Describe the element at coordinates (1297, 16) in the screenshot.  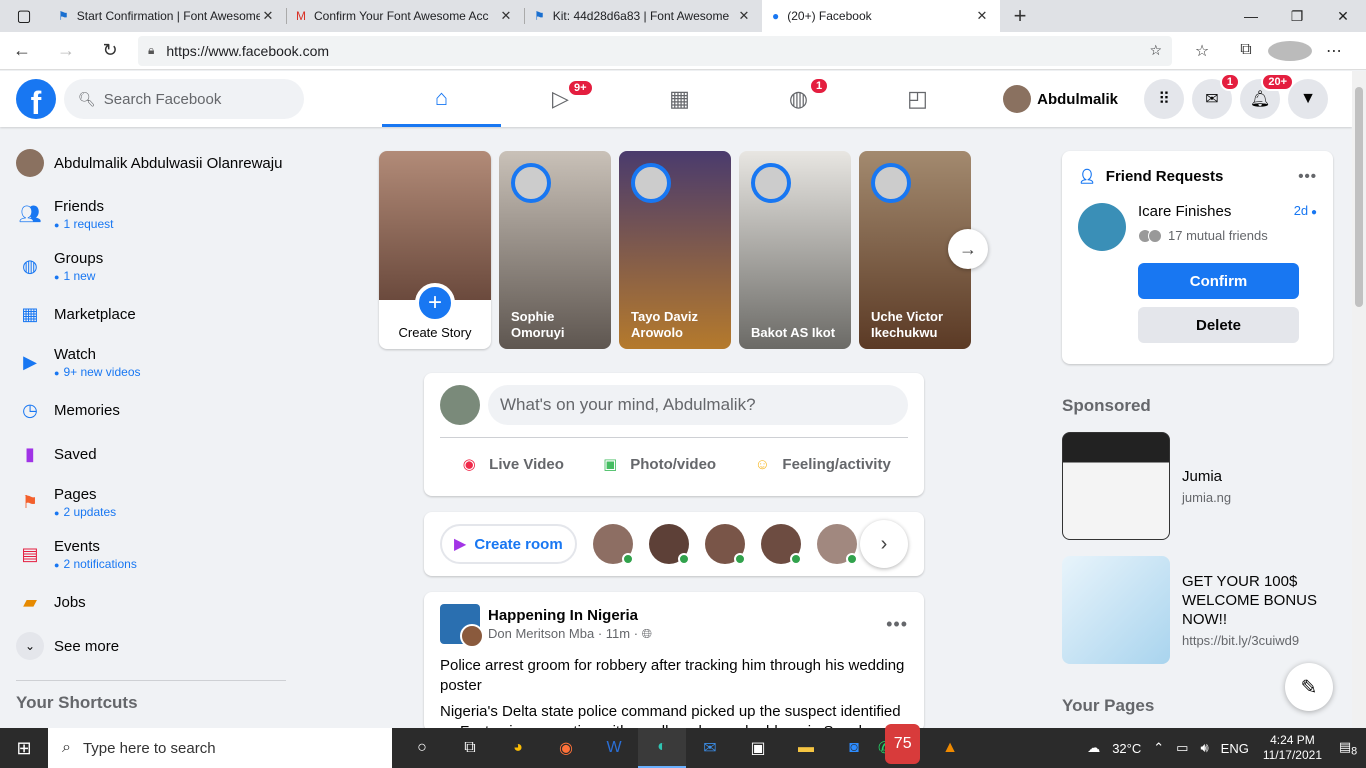
I see `restore-icon: ❐` at that location.